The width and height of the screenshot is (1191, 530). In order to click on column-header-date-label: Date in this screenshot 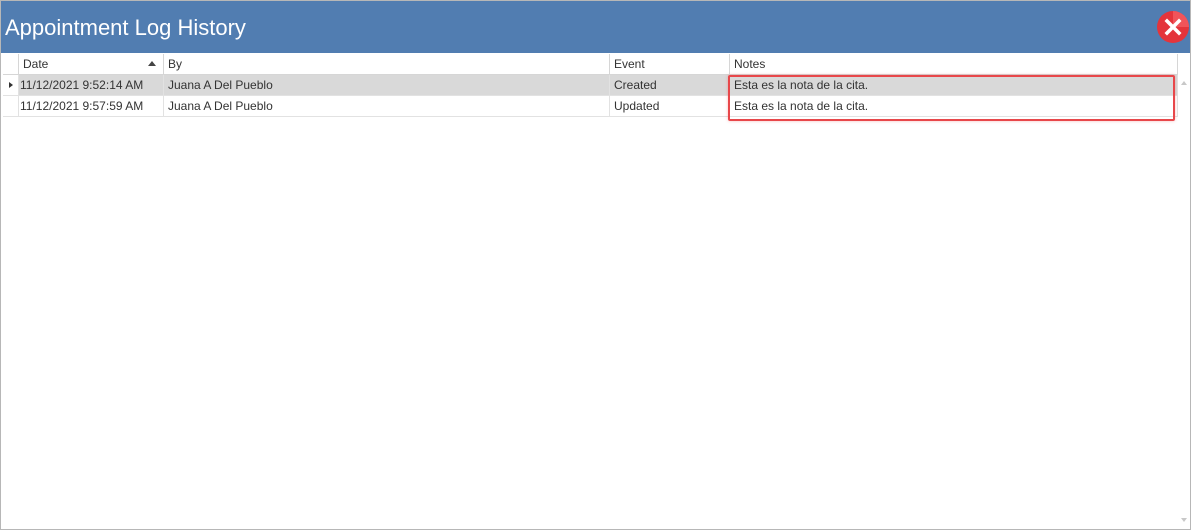, I will do `click(36, 64)`.